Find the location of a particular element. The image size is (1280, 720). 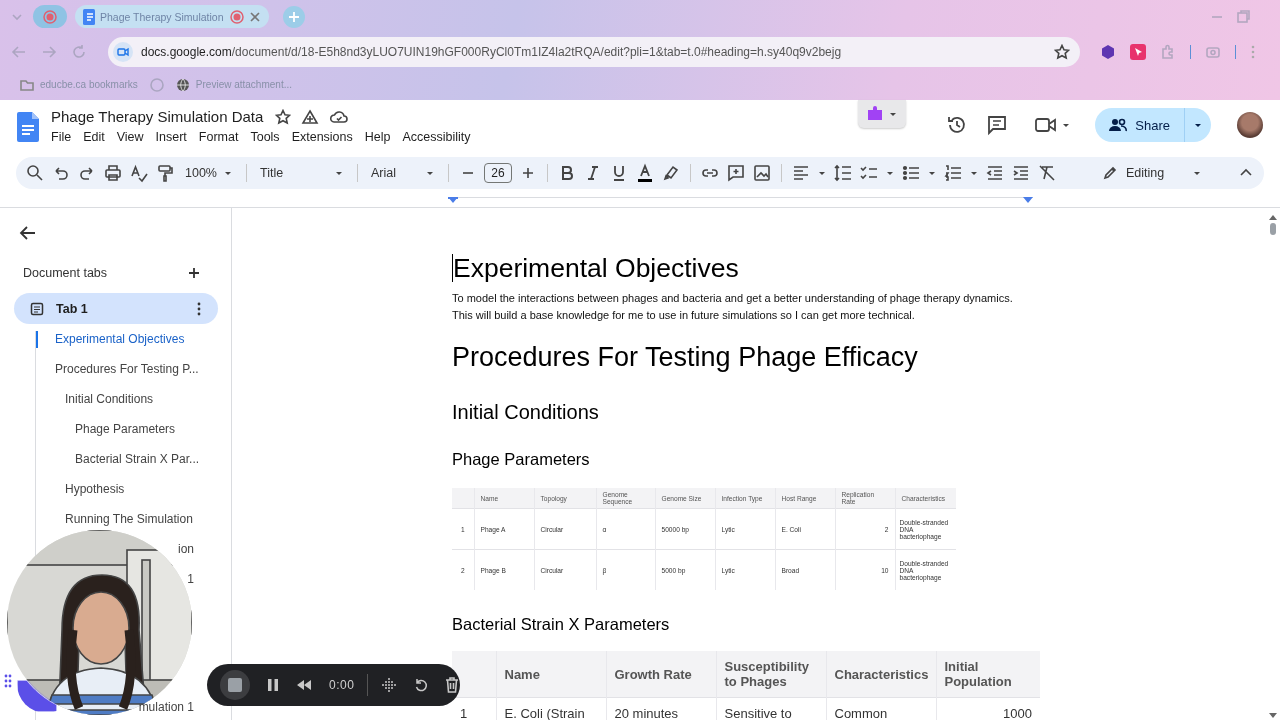

column-header: Name is located at coordinates (551, 674).